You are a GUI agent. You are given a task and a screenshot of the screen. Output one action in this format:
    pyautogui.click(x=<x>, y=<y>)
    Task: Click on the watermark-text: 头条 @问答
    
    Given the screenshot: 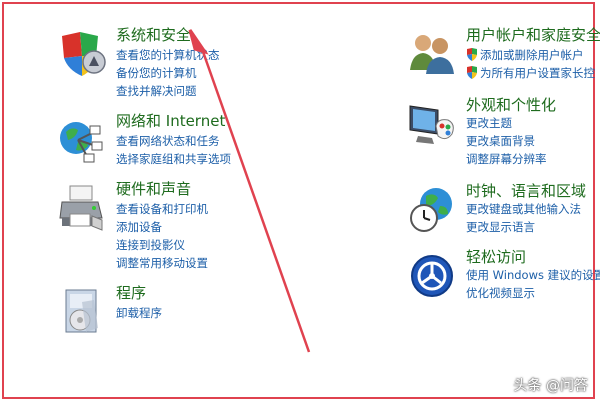 What is the action you would take?
    pyautogui.click(x=550, y=386)
    